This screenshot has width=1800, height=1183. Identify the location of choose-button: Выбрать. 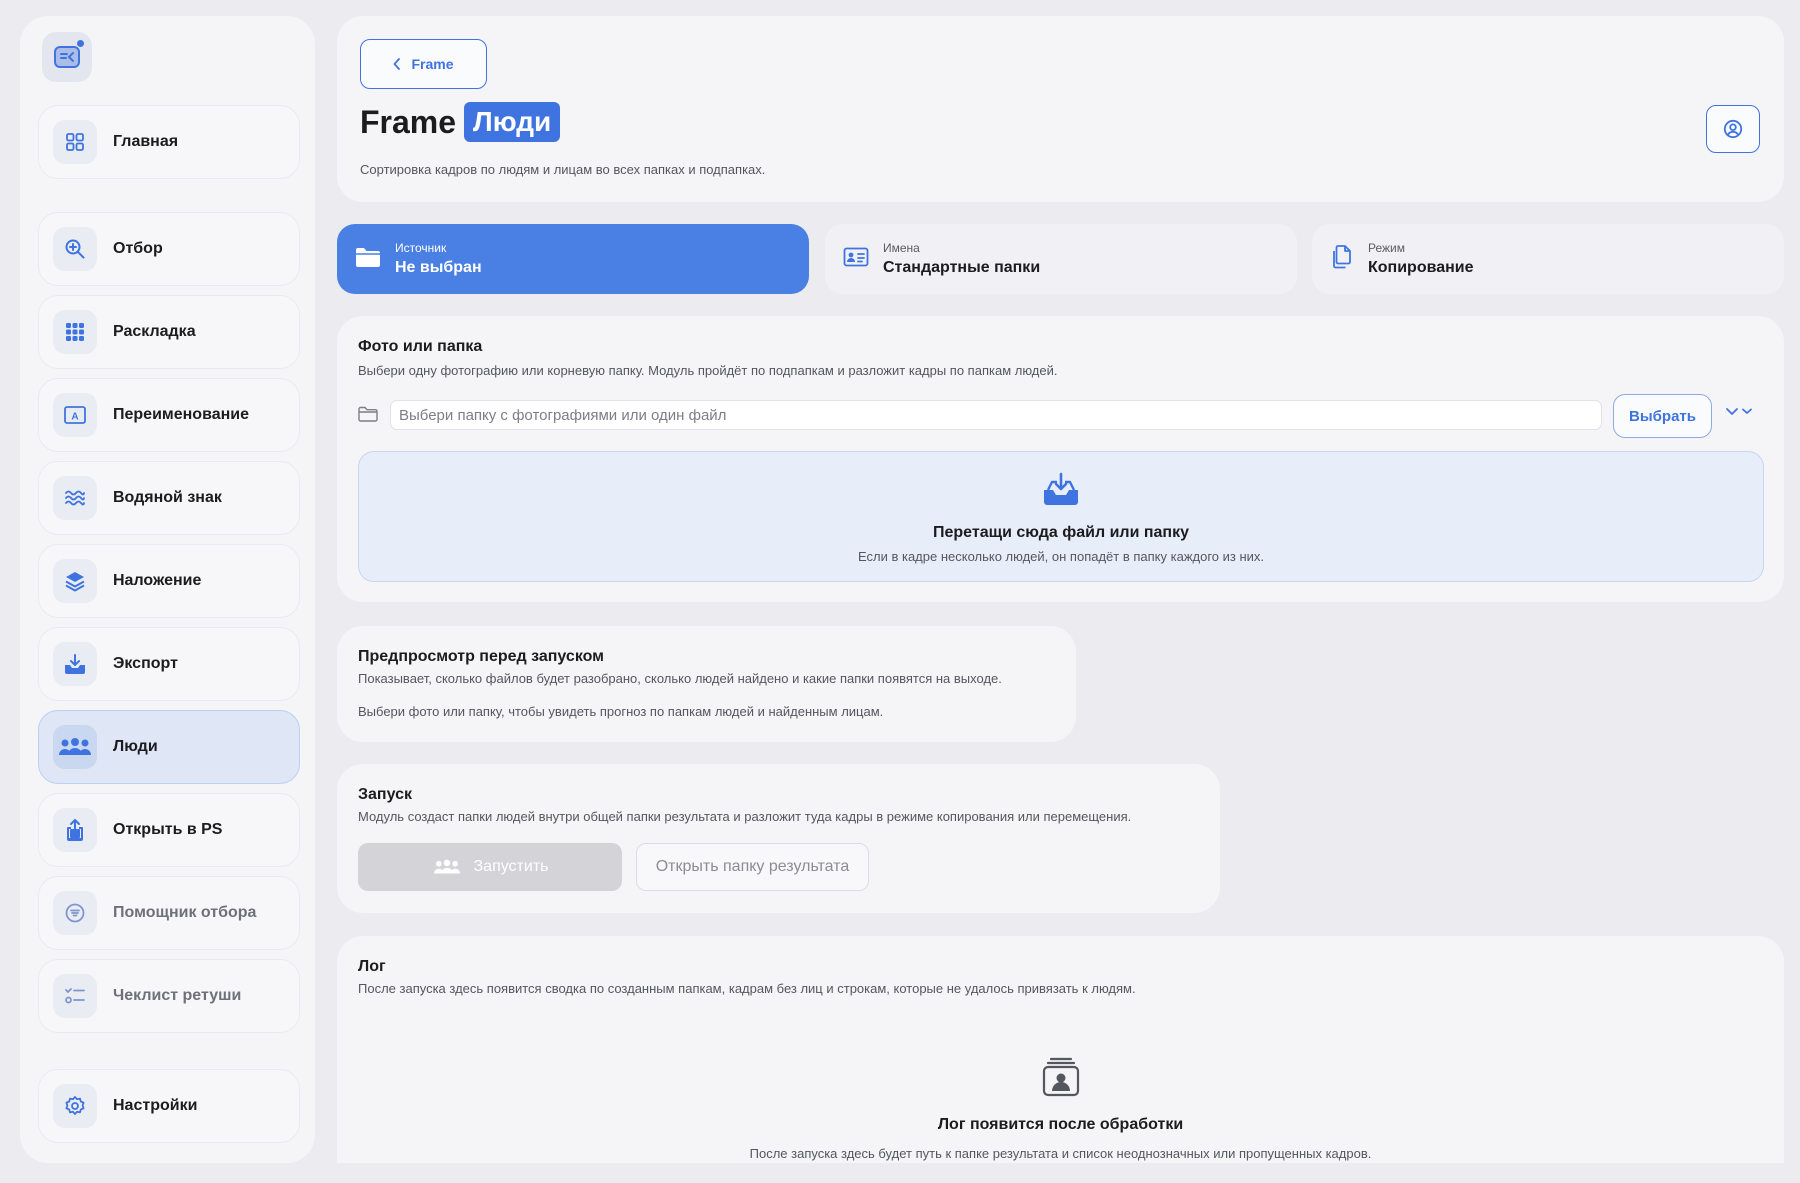
(1662, 416).